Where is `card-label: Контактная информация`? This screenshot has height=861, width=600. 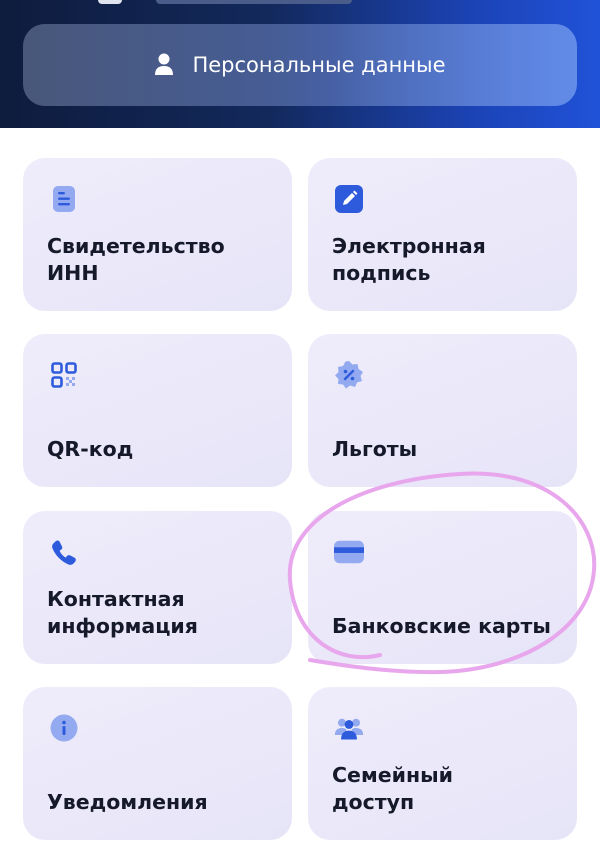 card-label: Контактная информация is located at coordinates (122, 612).